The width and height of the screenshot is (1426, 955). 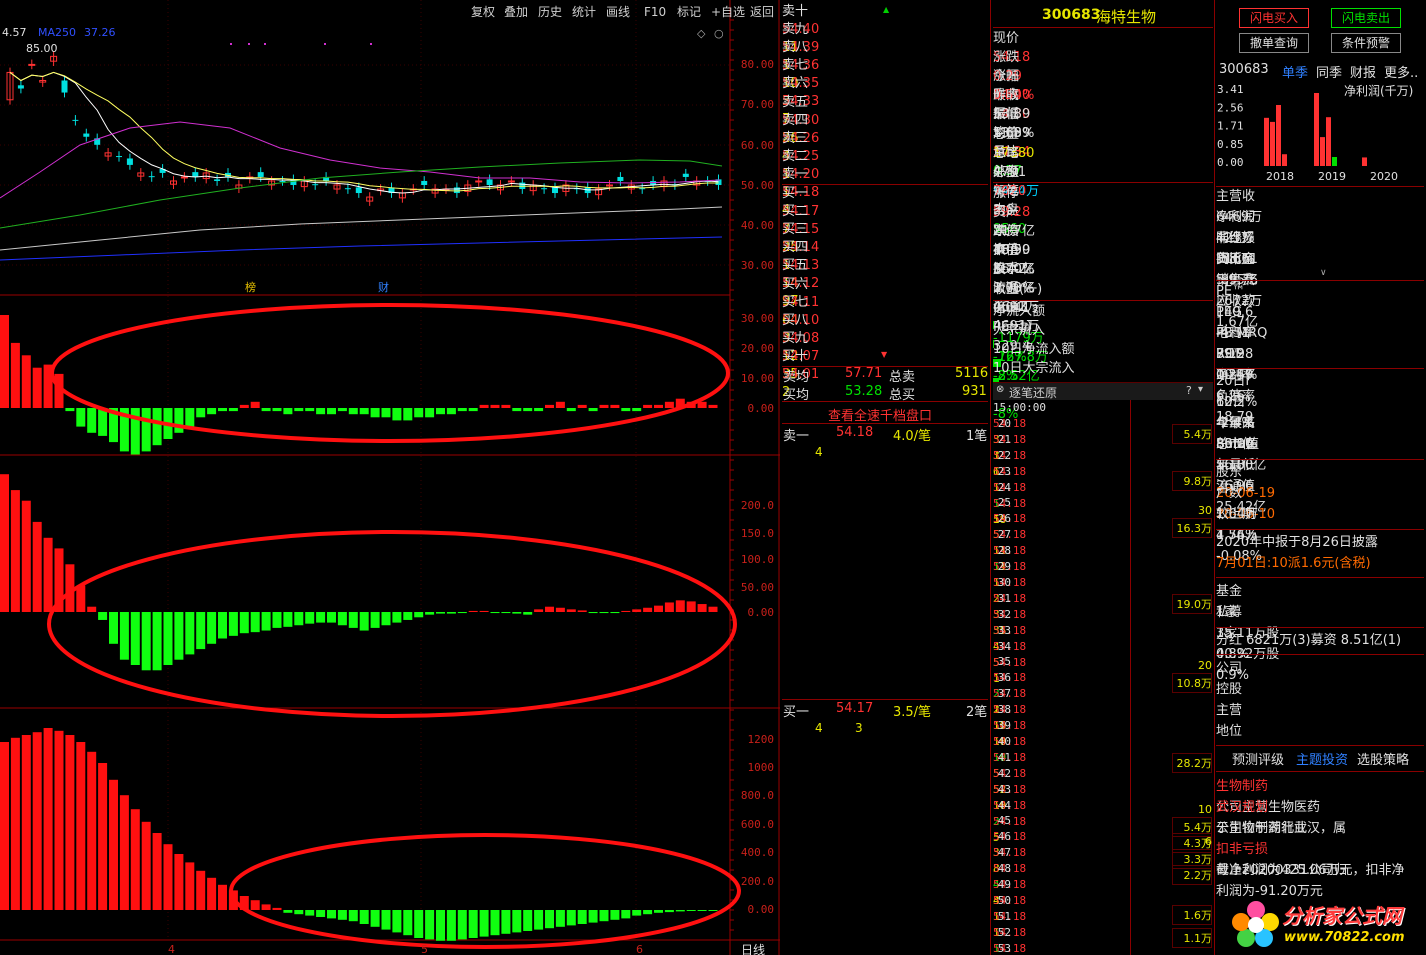 I want to click on fin-row: 非经损 516万 销售费 2672万, so click(x=1320, y=268).